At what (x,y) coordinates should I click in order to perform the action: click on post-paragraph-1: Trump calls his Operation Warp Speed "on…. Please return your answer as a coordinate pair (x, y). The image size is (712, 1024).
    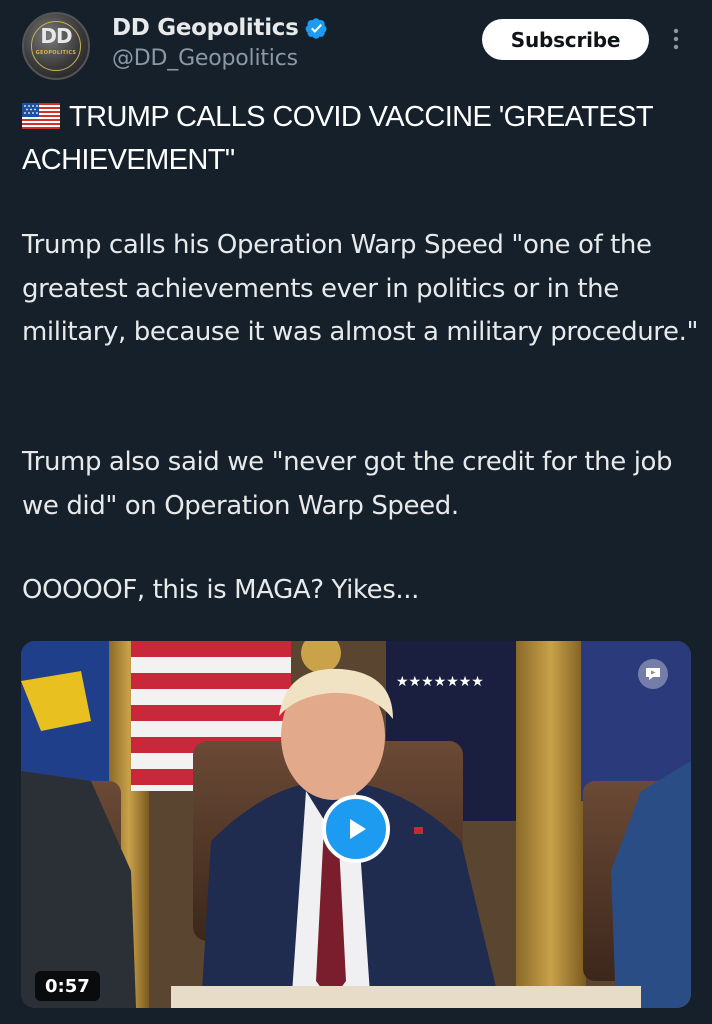
    Looking at the image, I should click on (360, 288).